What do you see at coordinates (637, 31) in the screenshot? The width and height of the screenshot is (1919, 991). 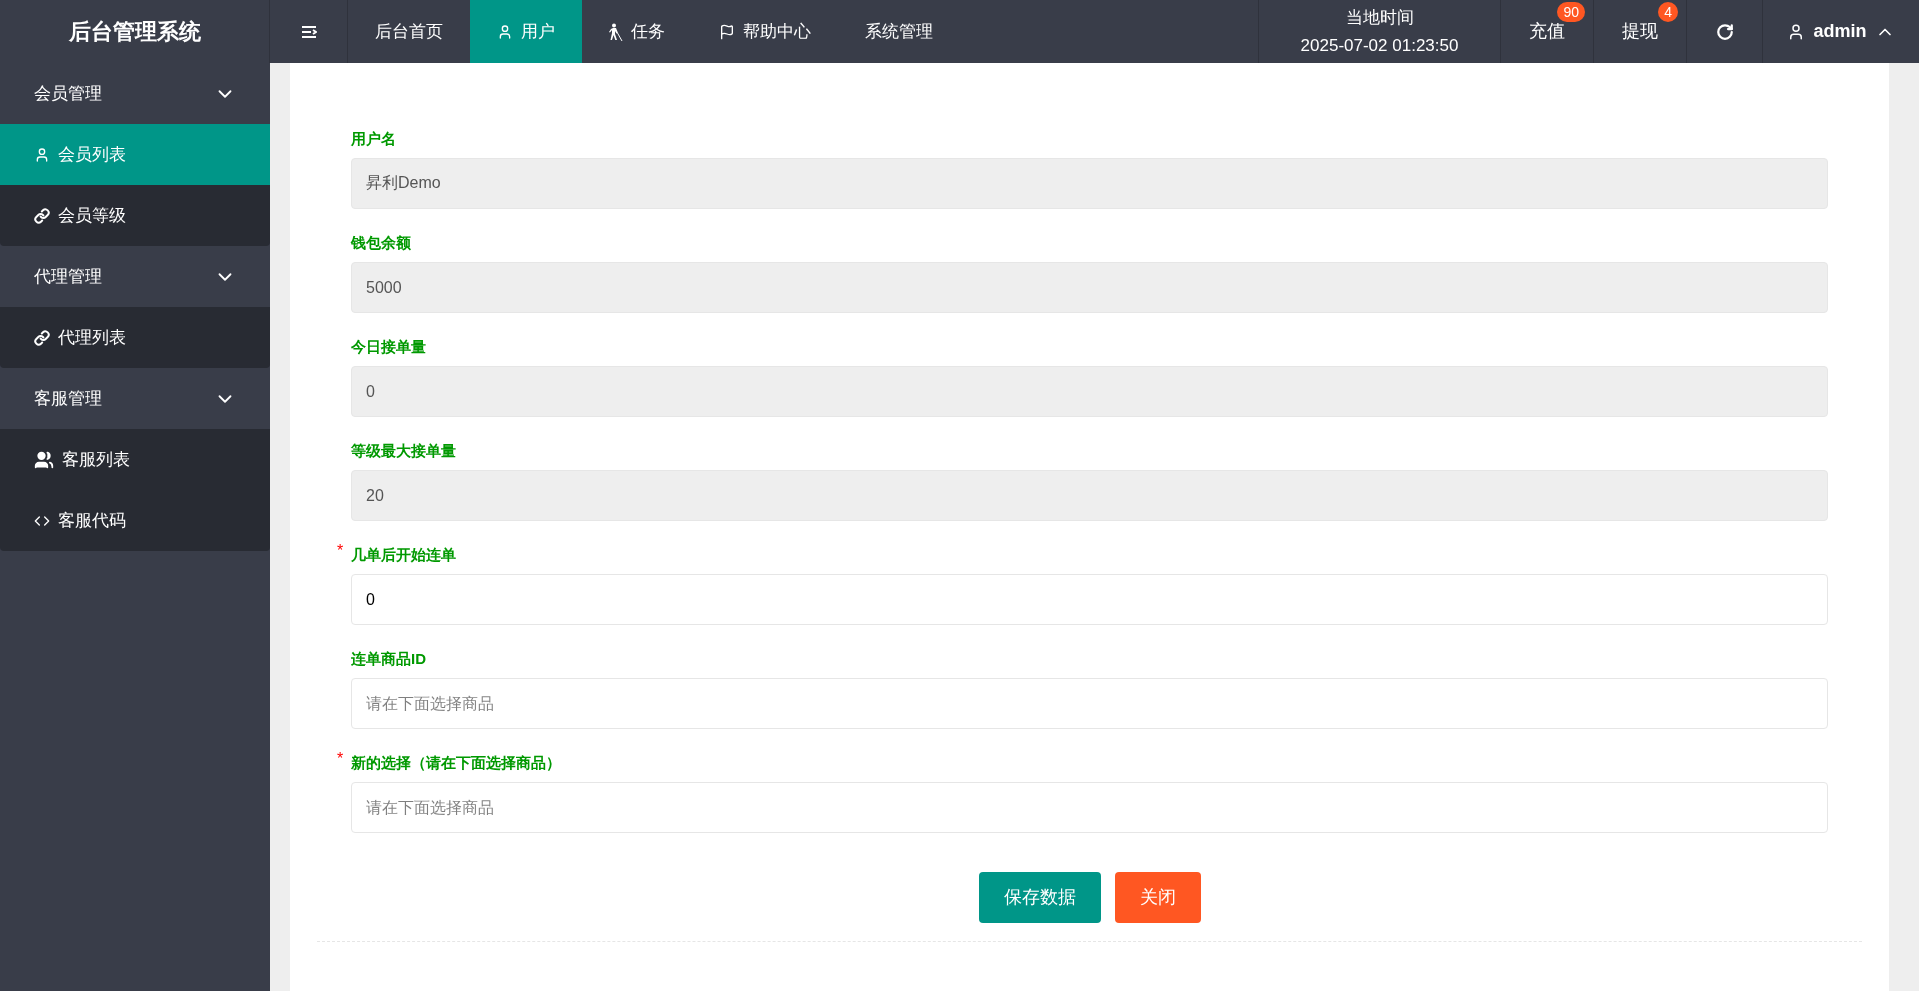 I see `nav-tab: 任务` at bounding box center [637, 31].